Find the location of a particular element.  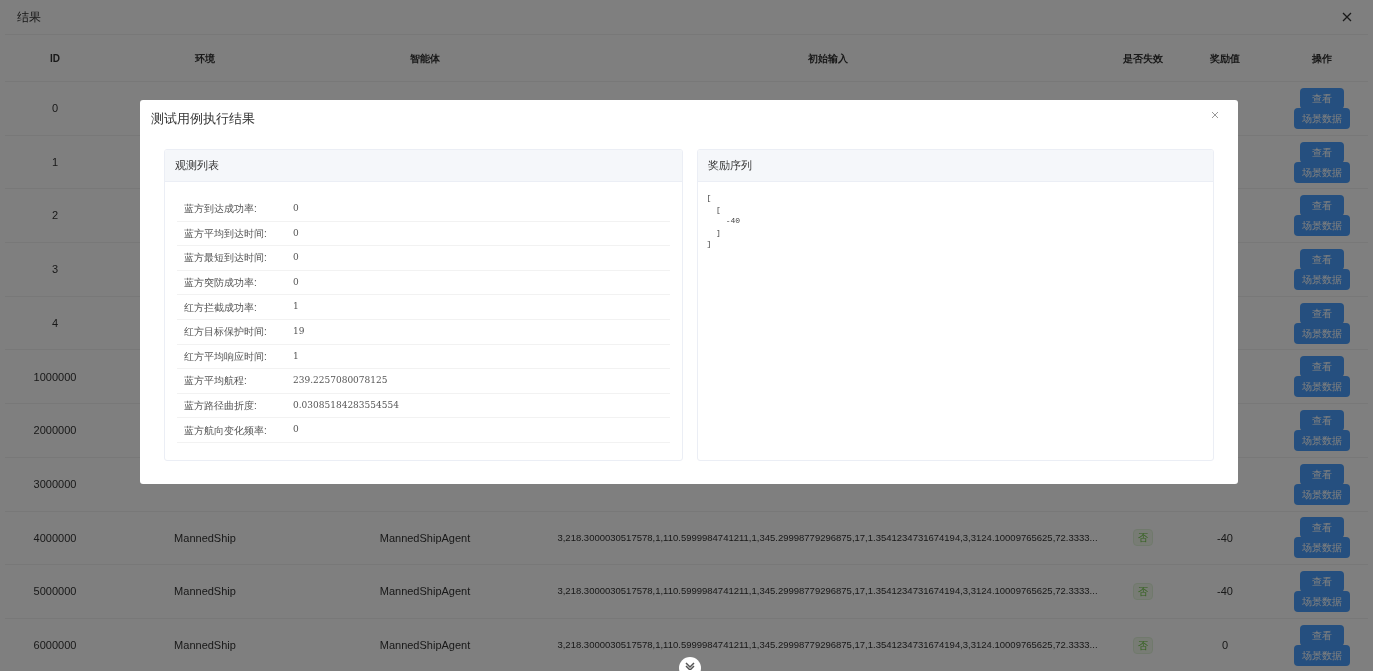

id-cell-text: 3000000 is located at coordinates (55, 484).